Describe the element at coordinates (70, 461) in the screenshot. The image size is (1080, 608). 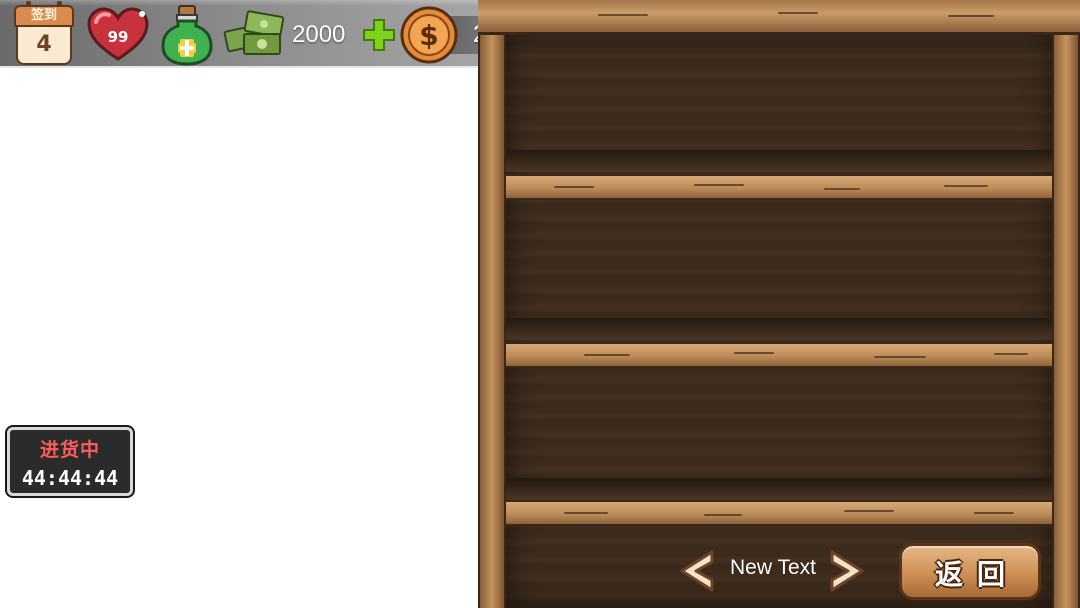
I see `restock-timer: 进货中 44:44:44` at that location.